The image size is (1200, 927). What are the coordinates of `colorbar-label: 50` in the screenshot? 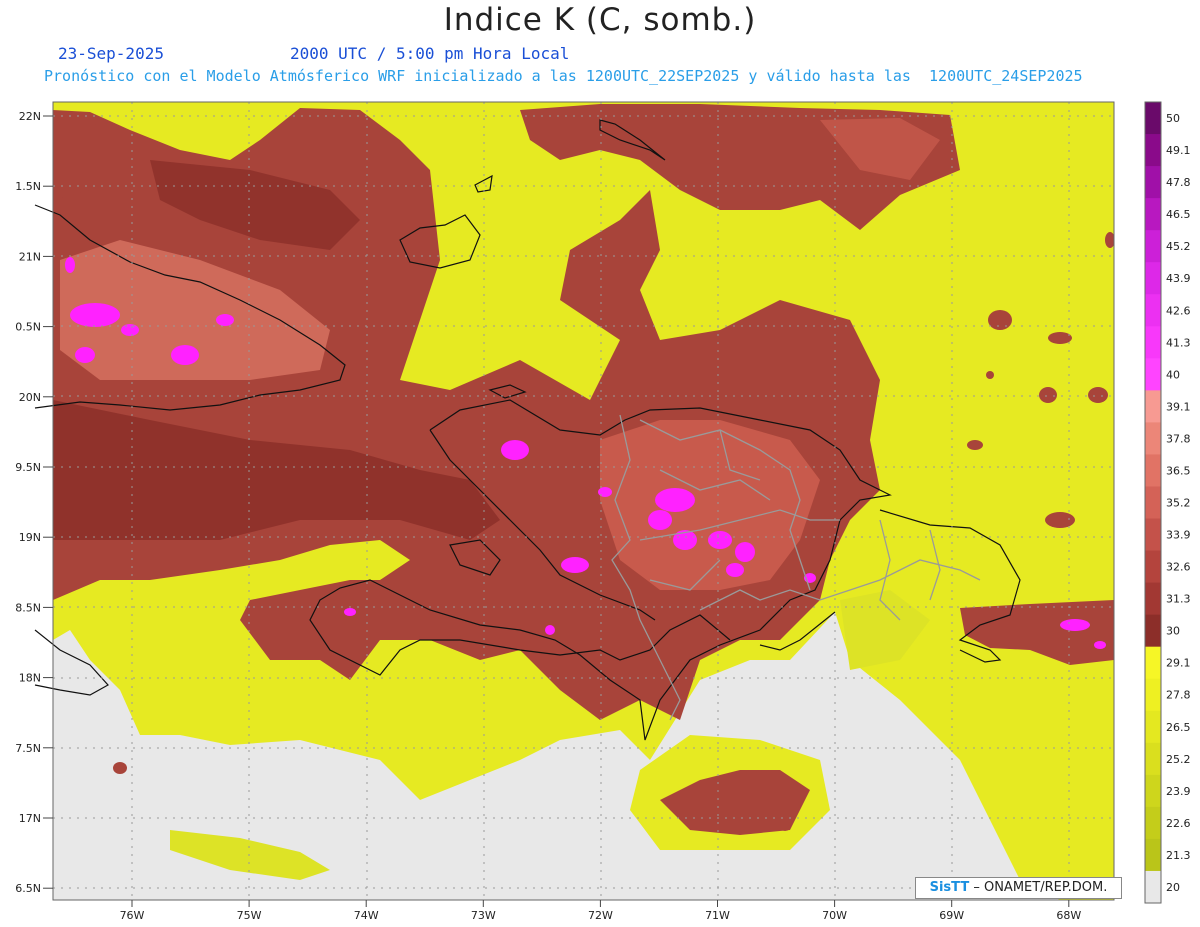 It's located at (1173, 118).